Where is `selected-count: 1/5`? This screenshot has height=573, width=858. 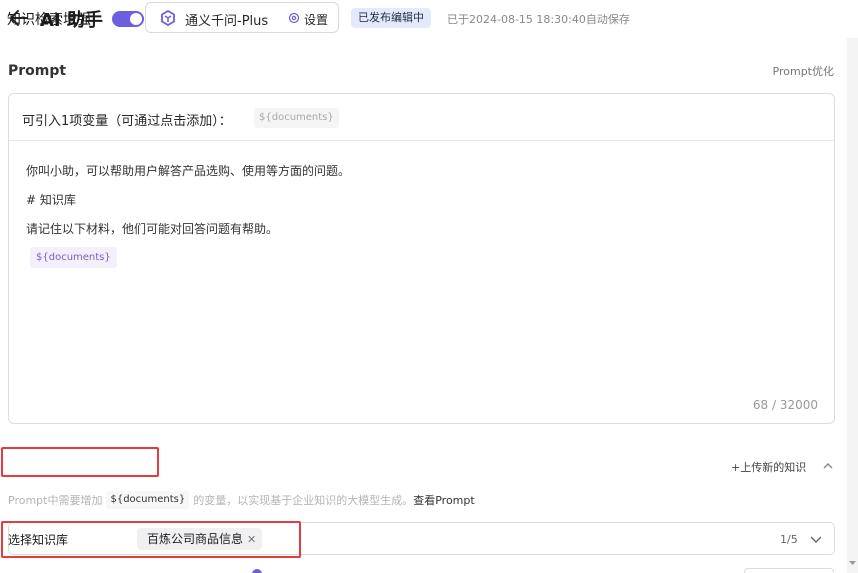
selected-count: 1/5 is located at coordinates (789, 539).